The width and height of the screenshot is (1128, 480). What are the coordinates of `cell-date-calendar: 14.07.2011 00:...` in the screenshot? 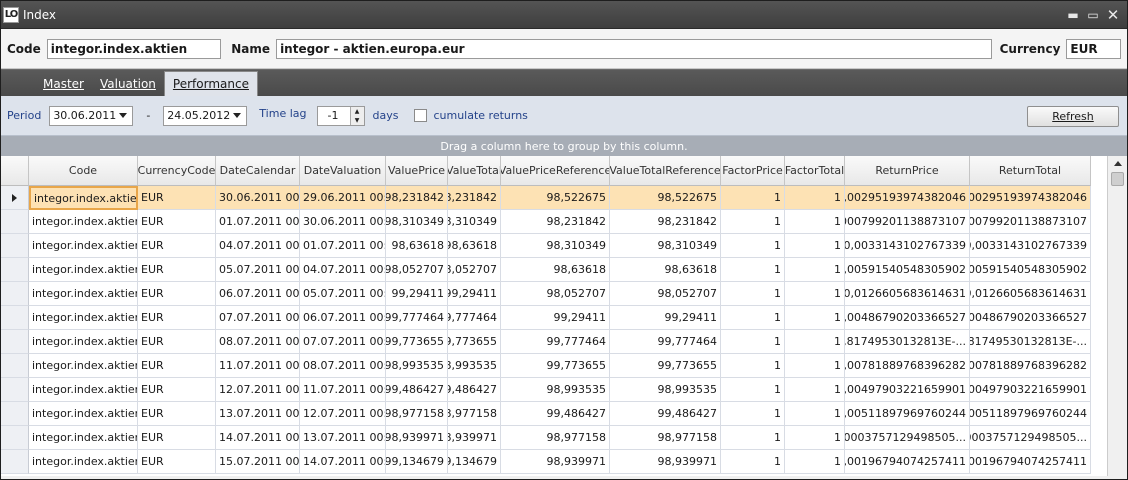 It's located at (258, 438).